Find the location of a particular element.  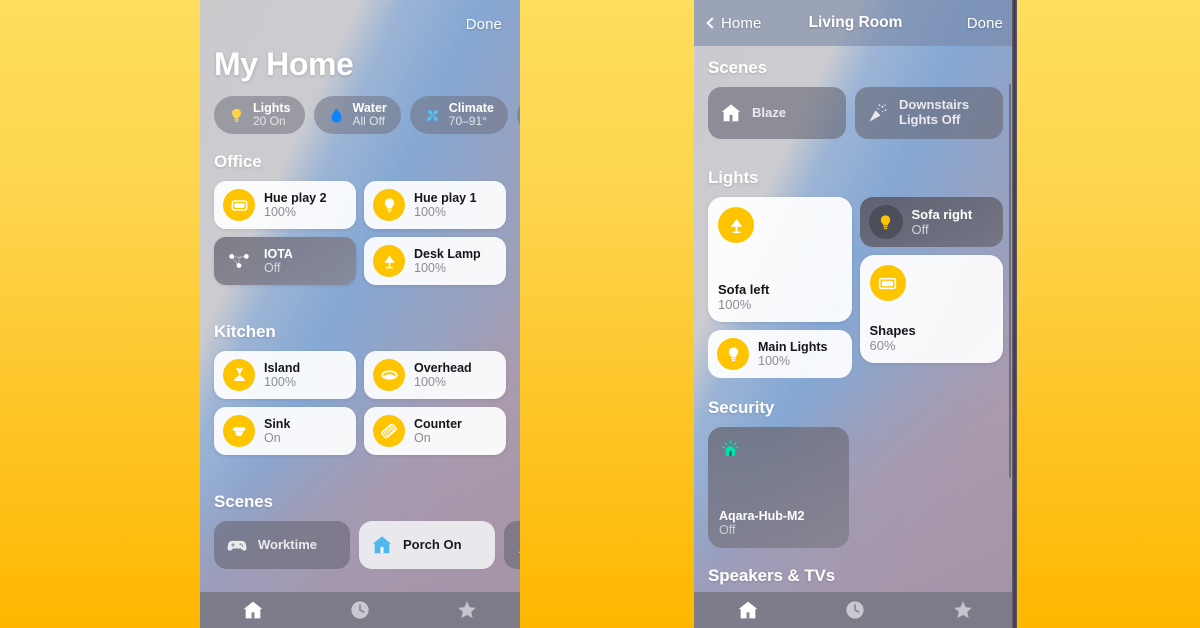

section-title: Speakers & TVs is located at coordinates (772, 575).